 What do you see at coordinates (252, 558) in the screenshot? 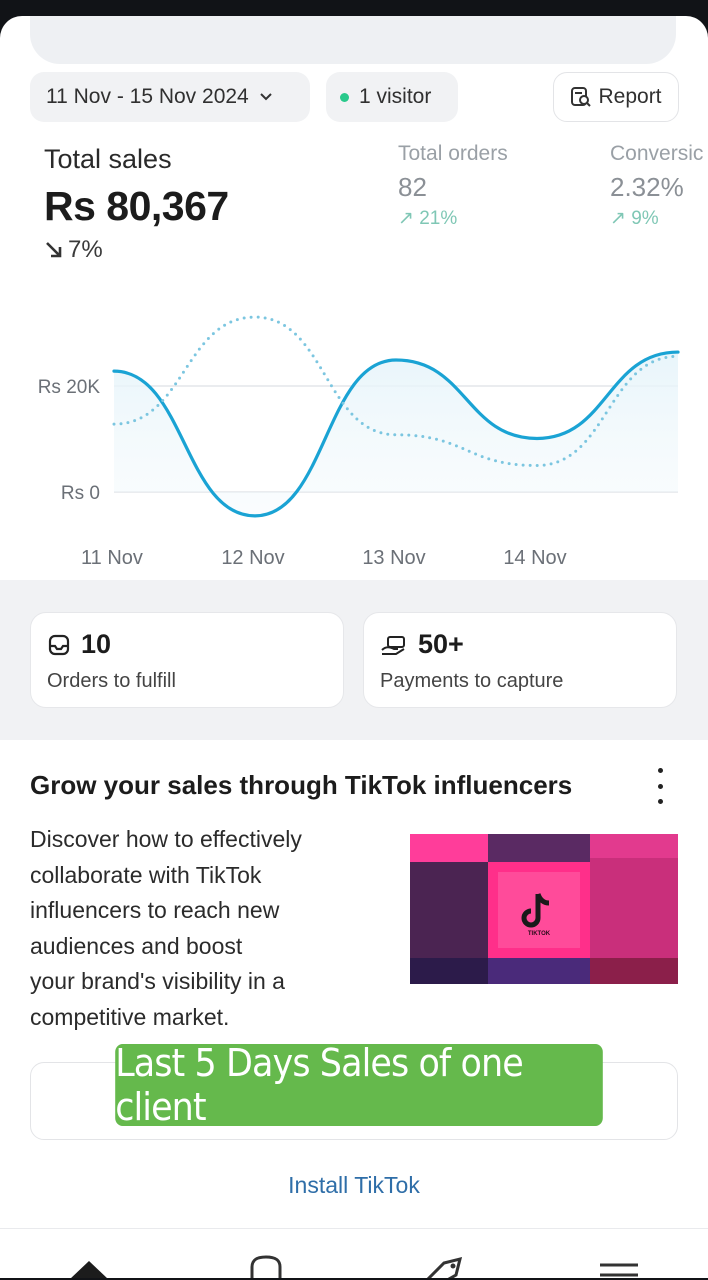
I see `x-tick-label: 12 Nov` at bounding box center [252, 558].